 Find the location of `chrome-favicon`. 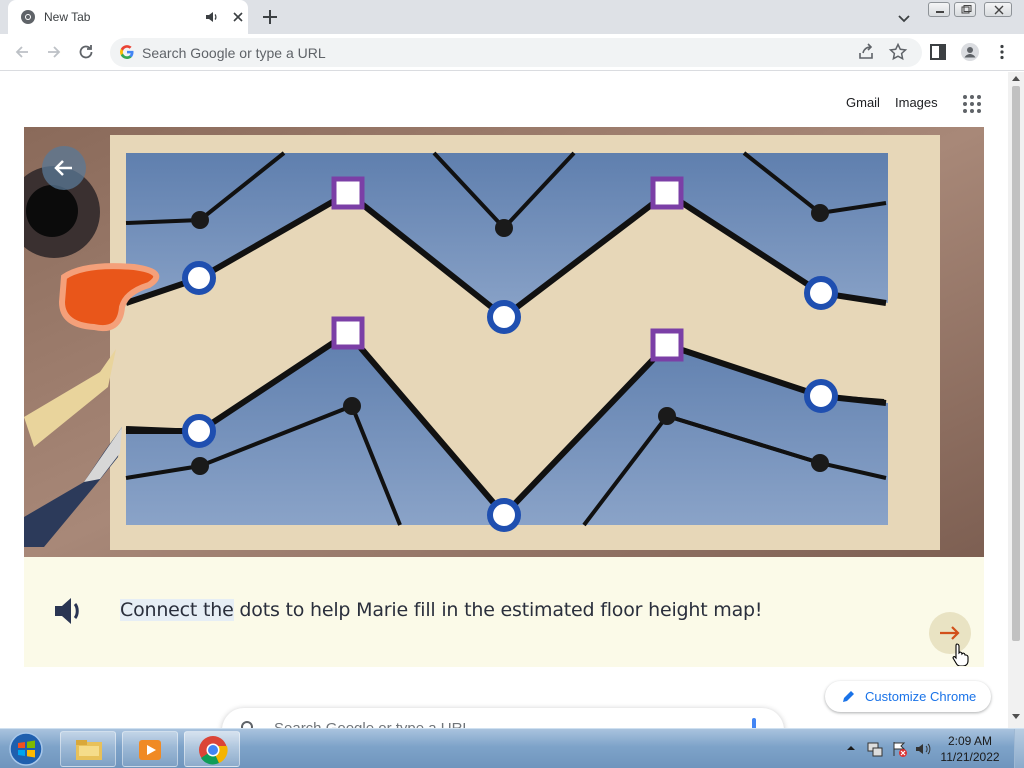

chrome-favicon is located at coordinates (28, 17).